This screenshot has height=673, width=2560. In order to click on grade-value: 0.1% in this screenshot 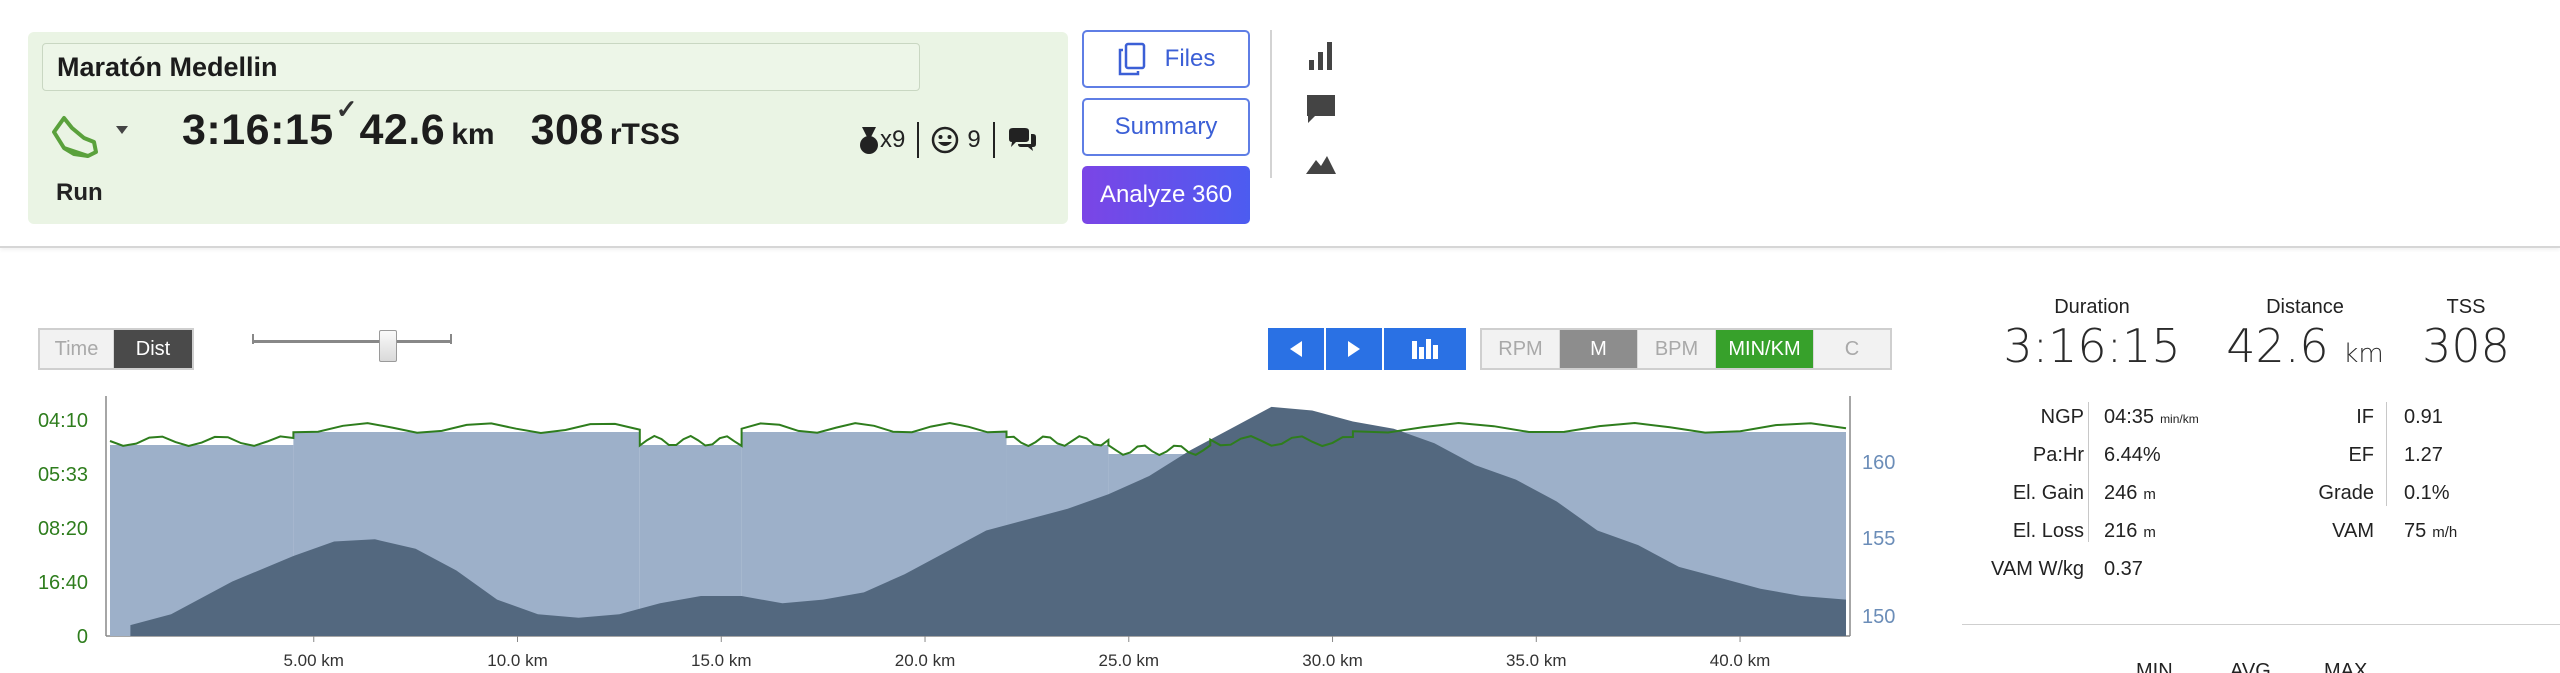, I will do `click(2427, 493)`.